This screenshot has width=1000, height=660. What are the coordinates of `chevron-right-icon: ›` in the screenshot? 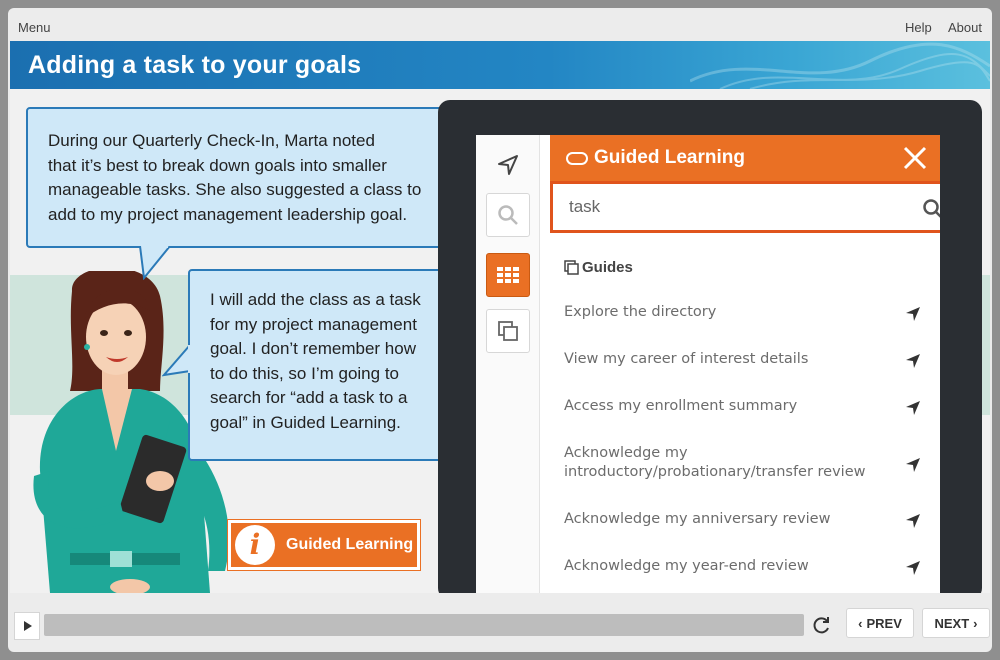 It's located at (975, 623).